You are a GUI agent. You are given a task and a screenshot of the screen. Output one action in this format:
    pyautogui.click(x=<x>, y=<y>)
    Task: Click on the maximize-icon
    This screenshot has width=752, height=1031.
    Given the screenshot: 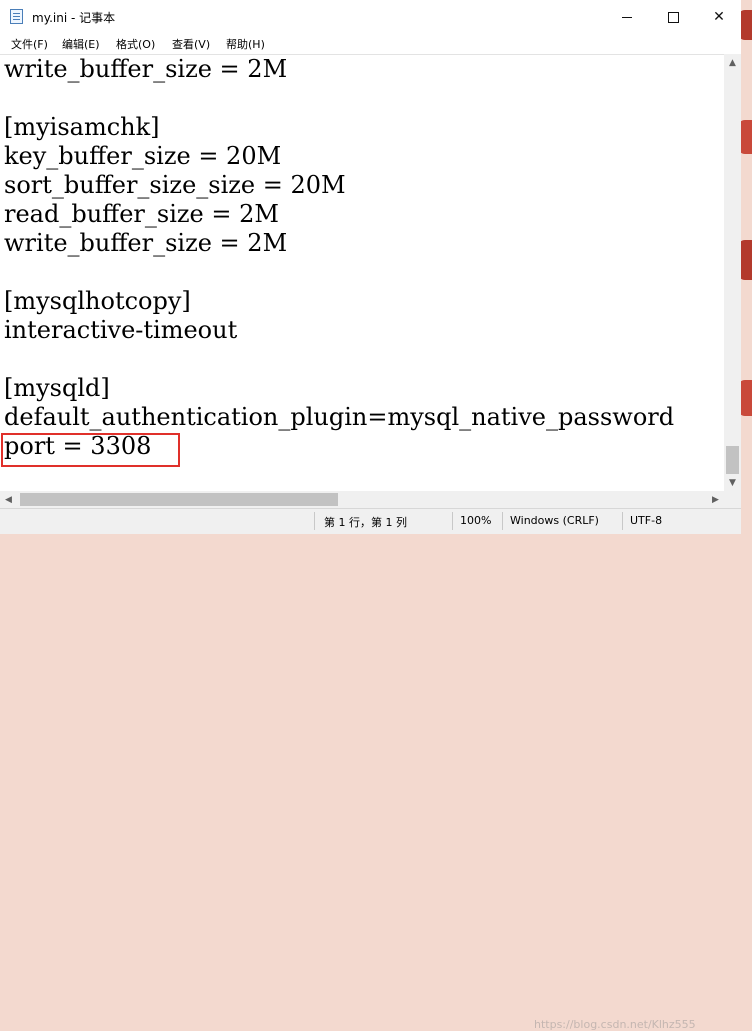 What is the action you would take?
    pyautogui.click(x=673, y=17)
    